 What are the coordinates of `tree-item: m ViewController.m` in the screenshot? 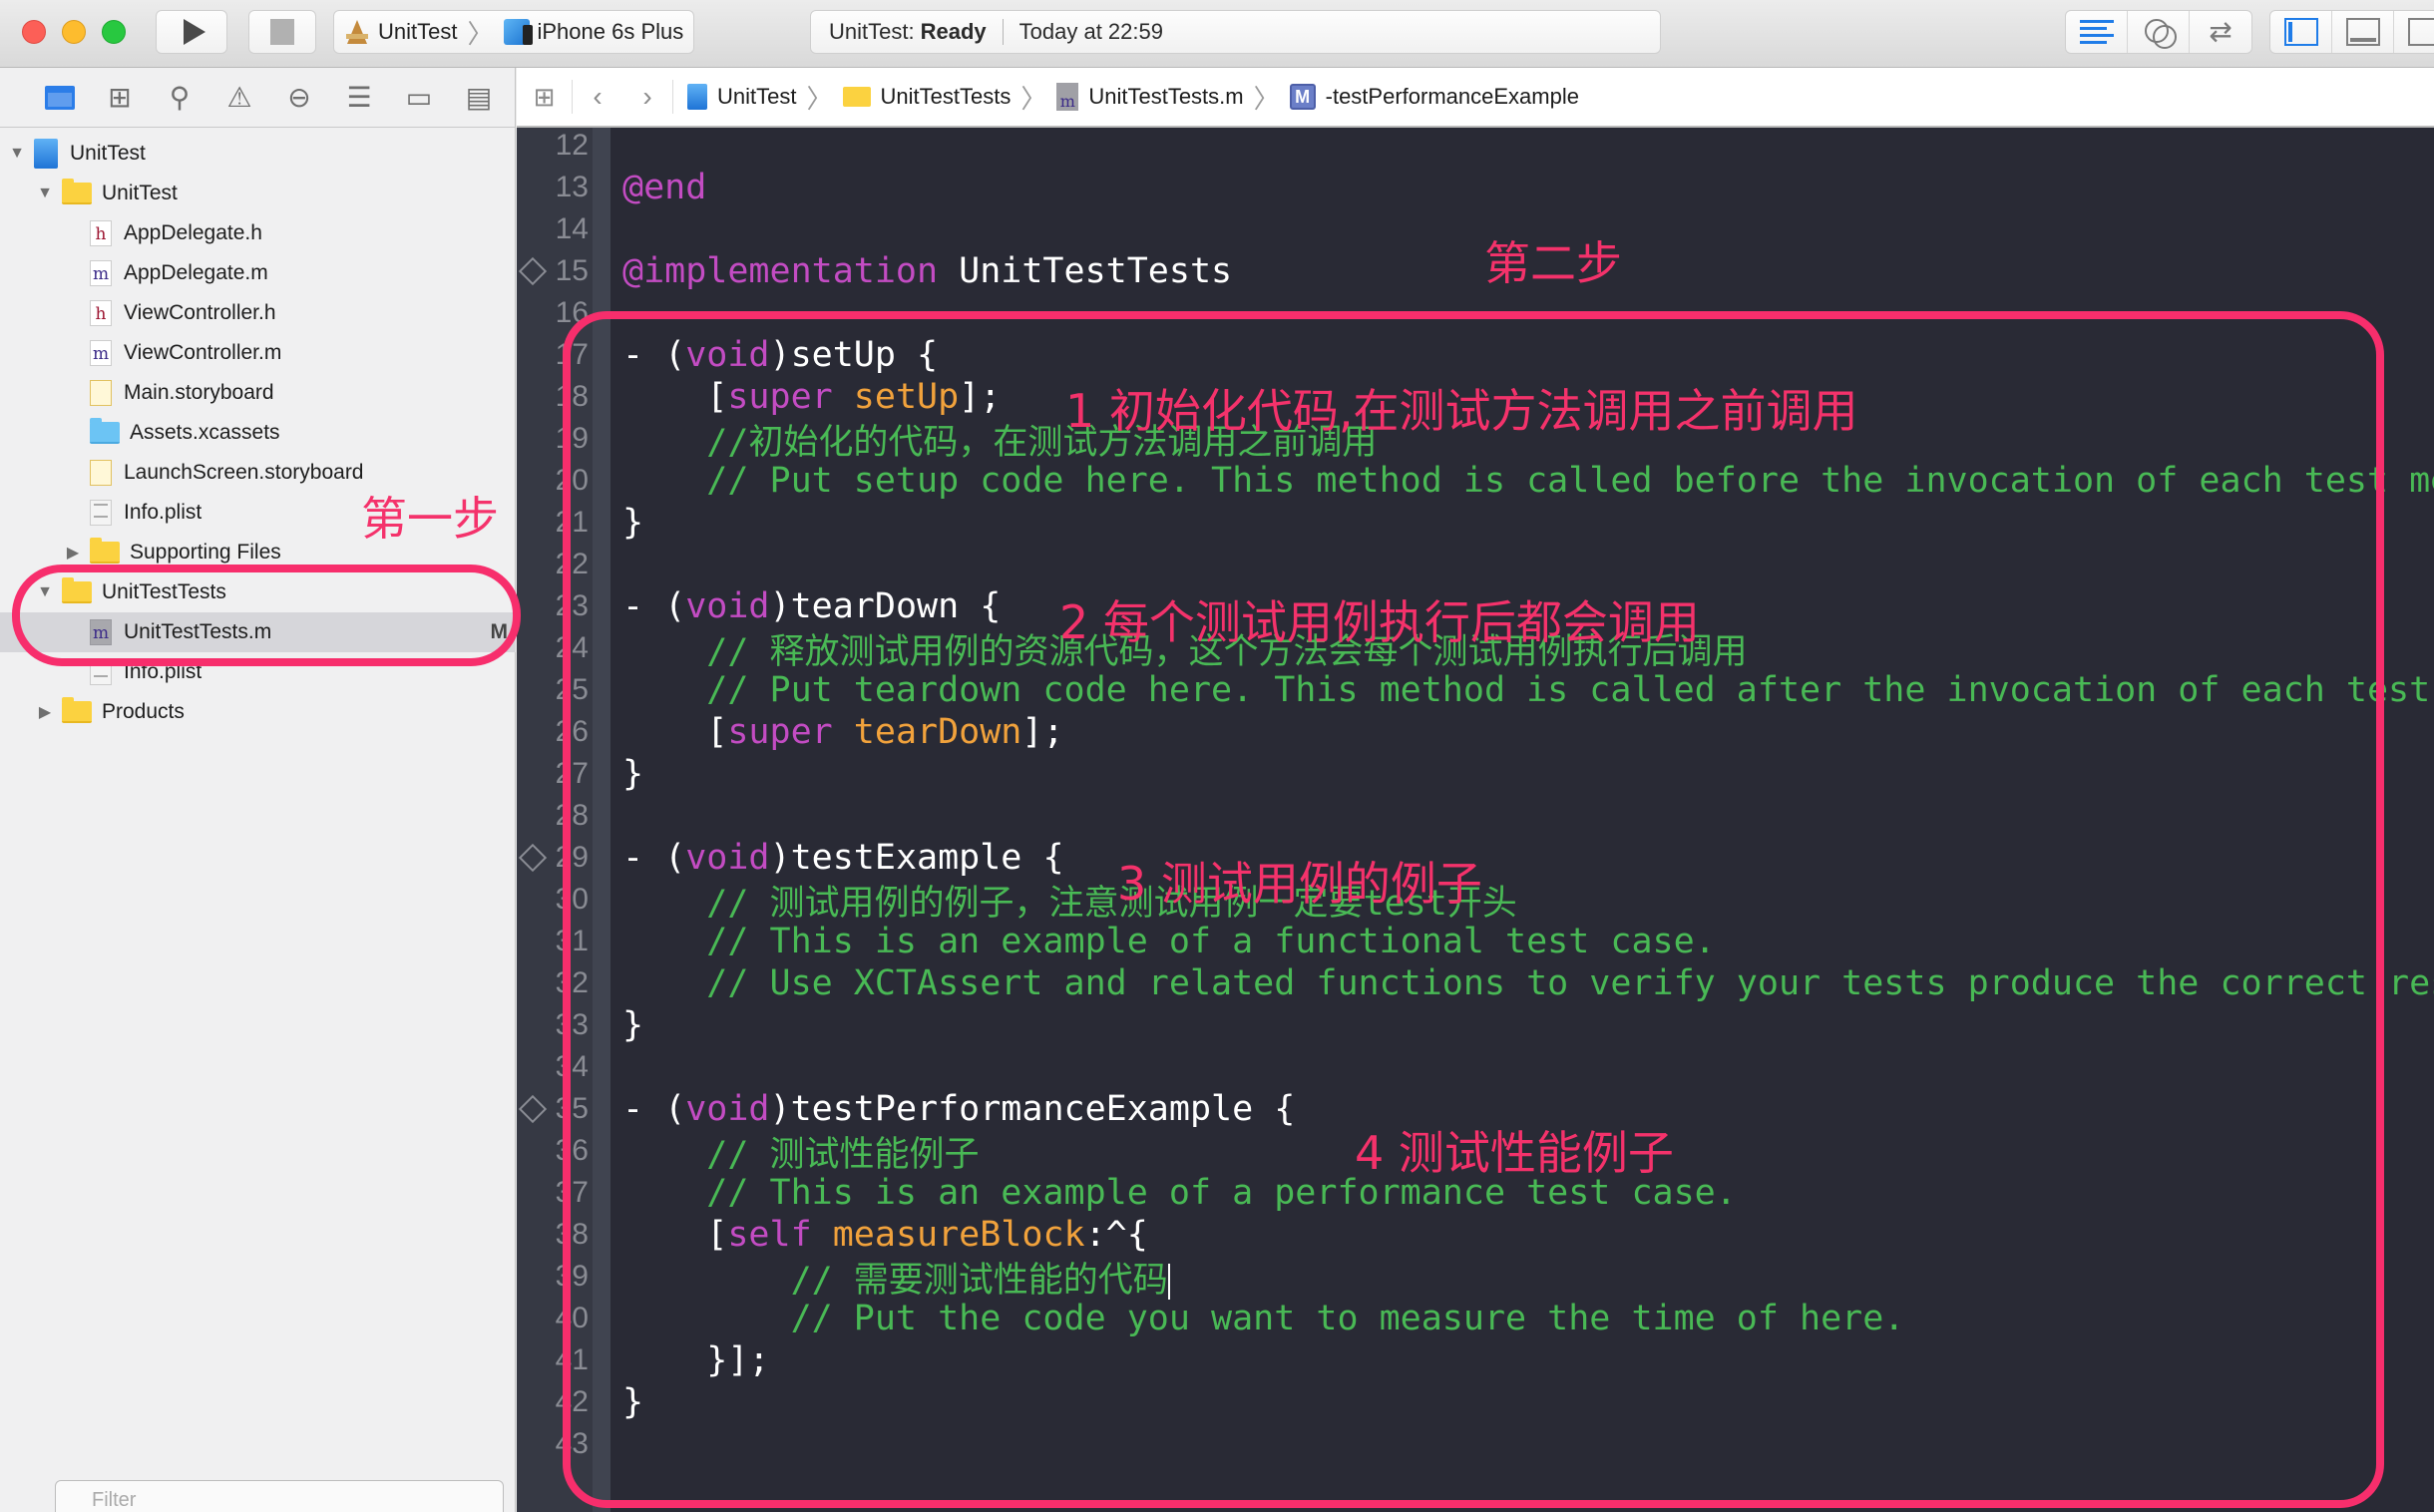 It's located at (258, 353).